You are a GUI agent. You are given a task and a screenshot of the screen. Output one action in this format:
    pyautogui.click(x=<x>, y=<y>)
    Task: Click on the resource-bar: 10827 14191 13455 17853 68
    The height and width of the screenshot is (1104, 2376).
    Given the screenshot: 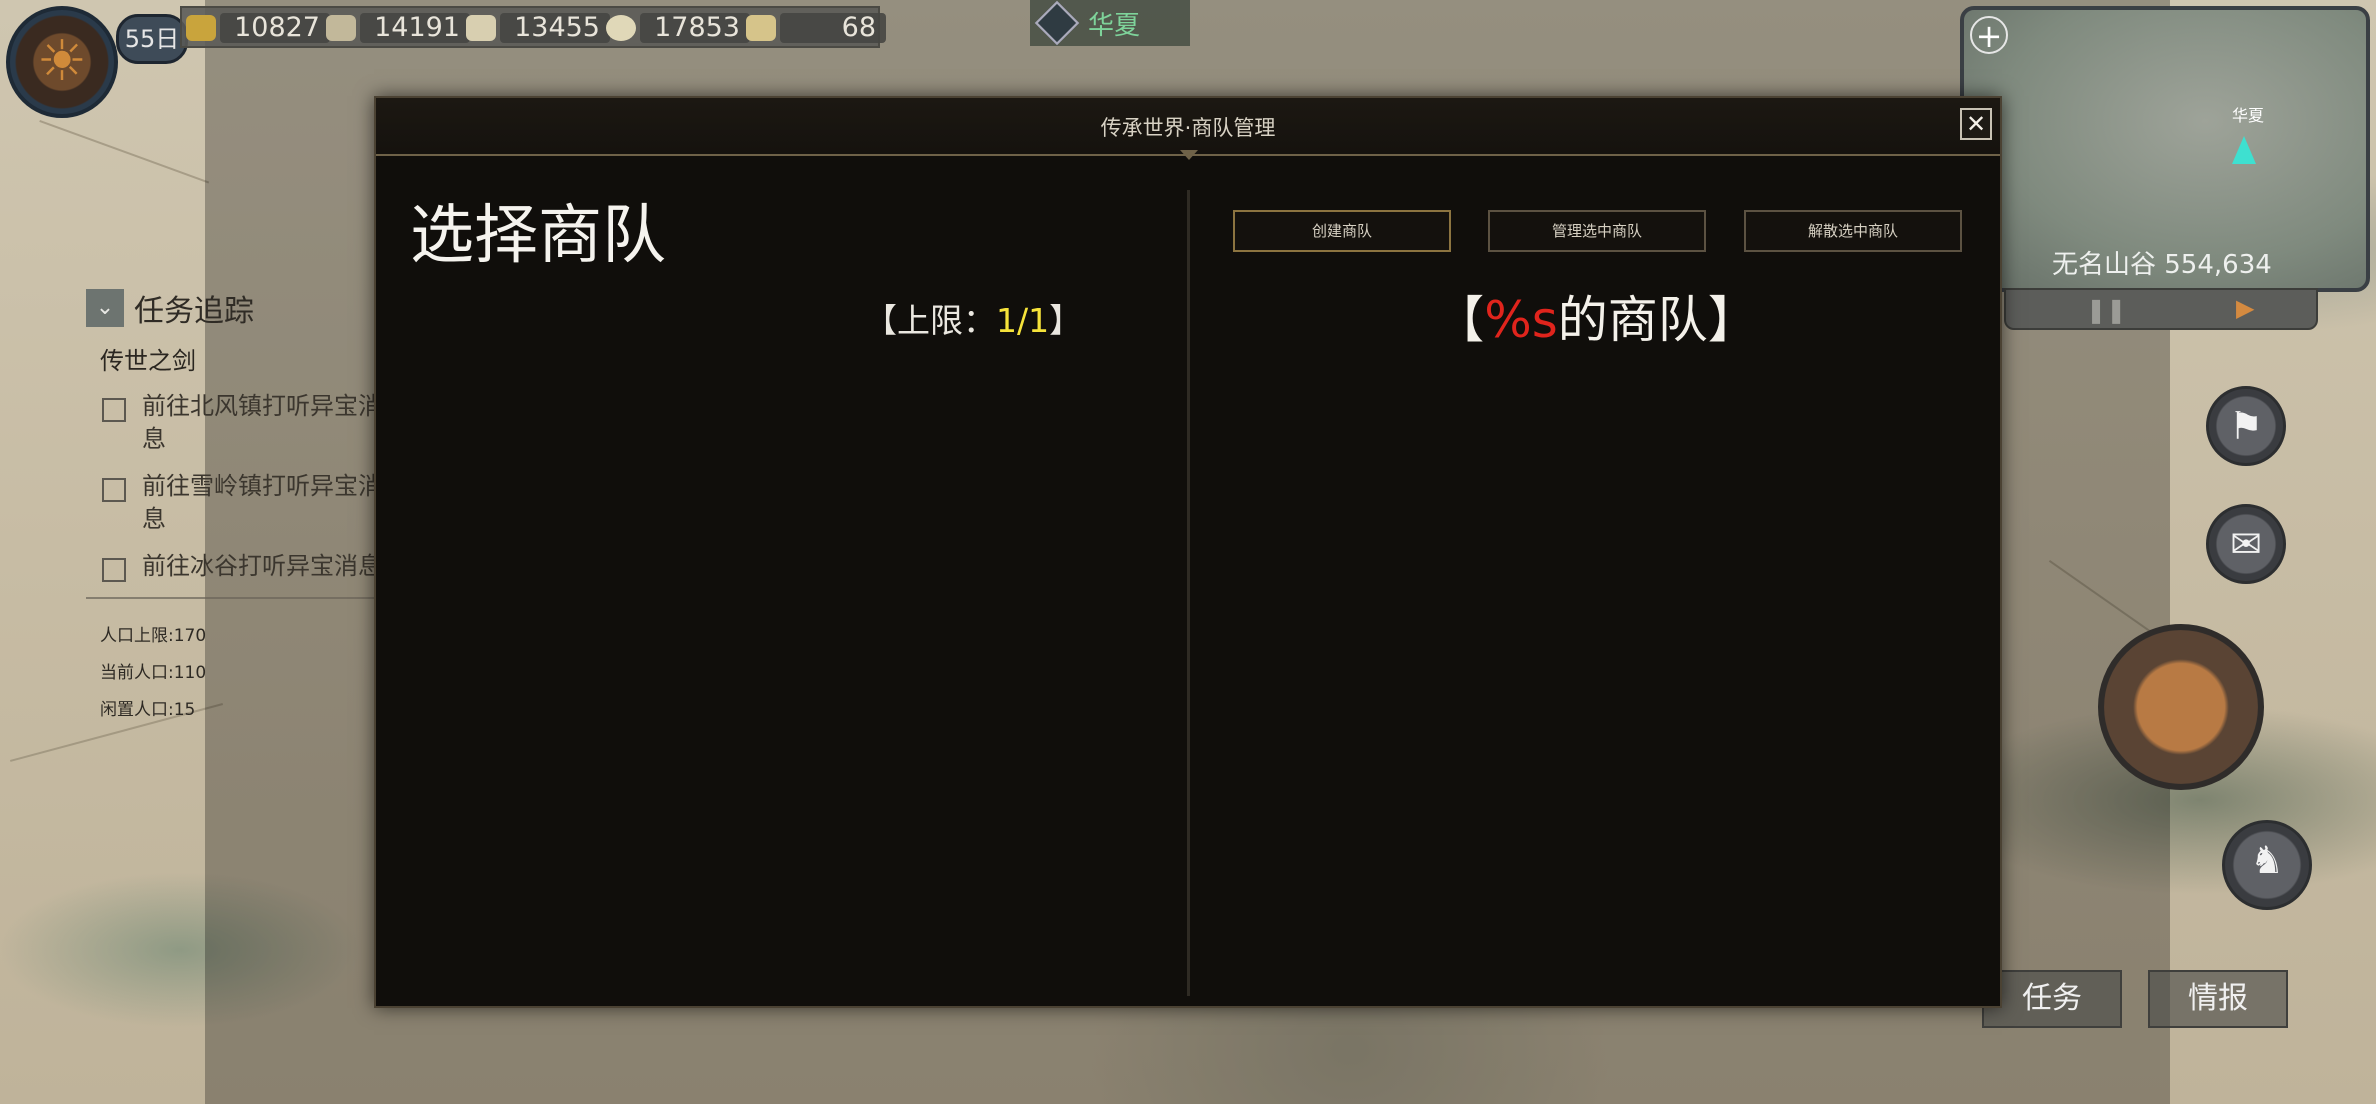 What is the action you would take?
    pyautogui.click(x=533, y=27)
    